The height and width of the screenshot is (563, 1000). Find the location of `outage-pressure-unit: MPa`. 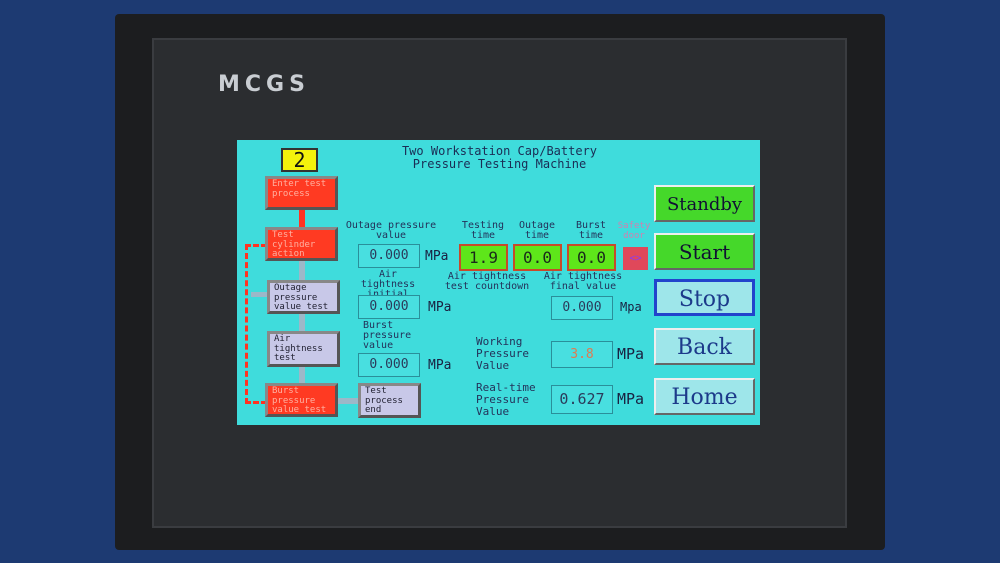

outage-pressure-unit: MPa is located at coordinates (437, 256).